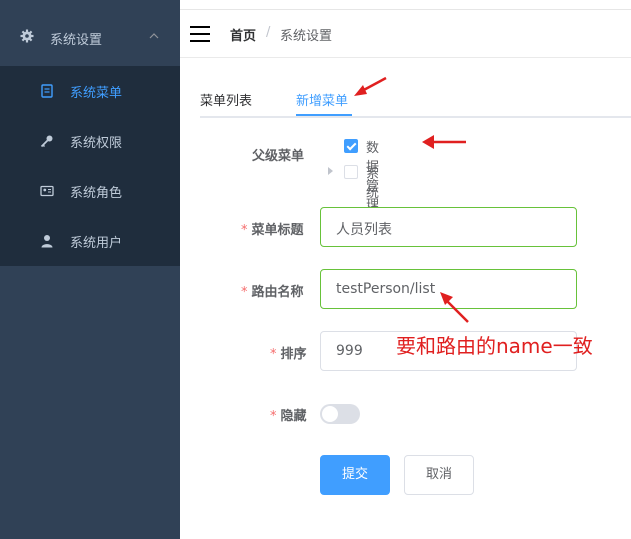 This screenshot has height=539, width=631. I want to click on breadcrumb-current: 系统设置, so click(306, 36).